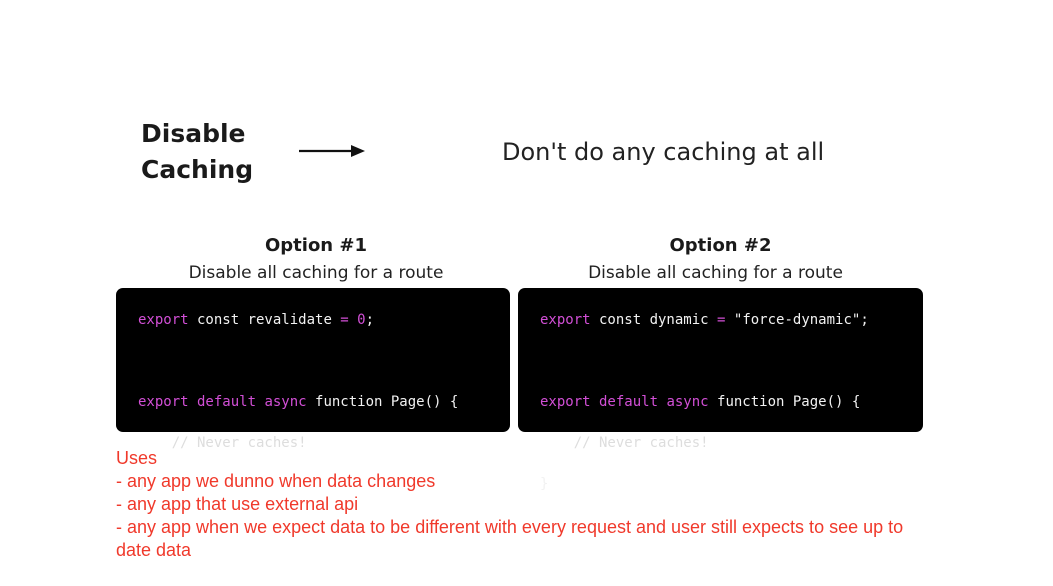 The height and width of the screenshot is (586, 1053). Describe the element at coordinates (720, 245) in the screenshot. I see `option-2-title: Option #2` at that location.